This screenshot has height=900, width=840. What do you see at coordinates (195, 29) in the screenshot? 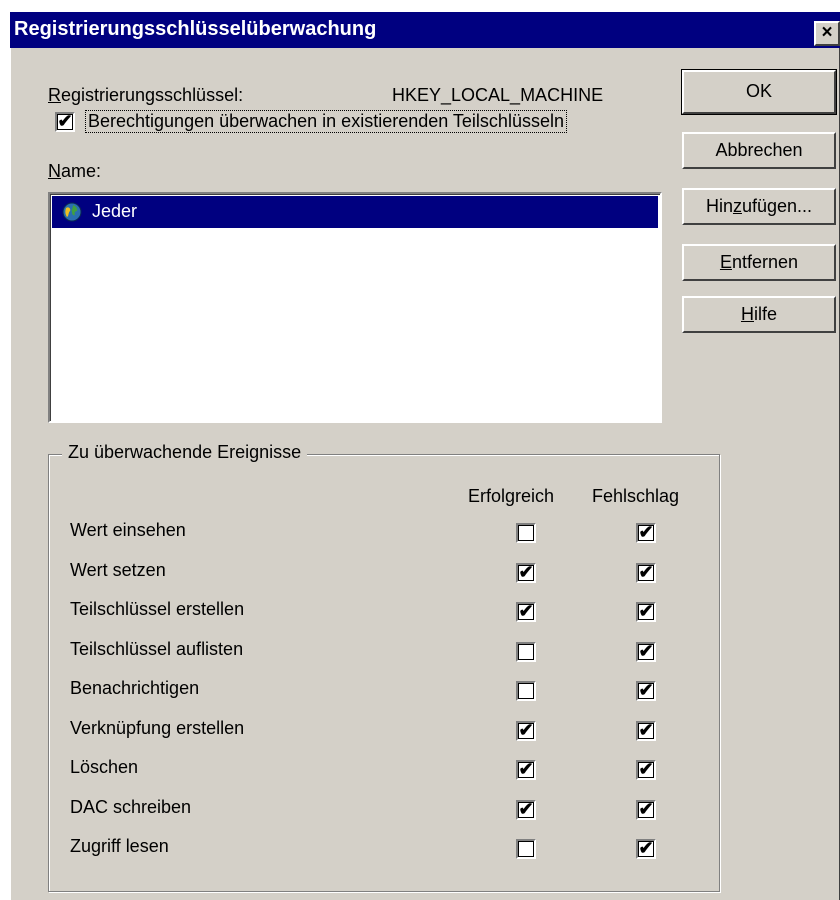
I see `window-title: Registrierungsschlüsselüberwachung` at bounding box center [195, 29].